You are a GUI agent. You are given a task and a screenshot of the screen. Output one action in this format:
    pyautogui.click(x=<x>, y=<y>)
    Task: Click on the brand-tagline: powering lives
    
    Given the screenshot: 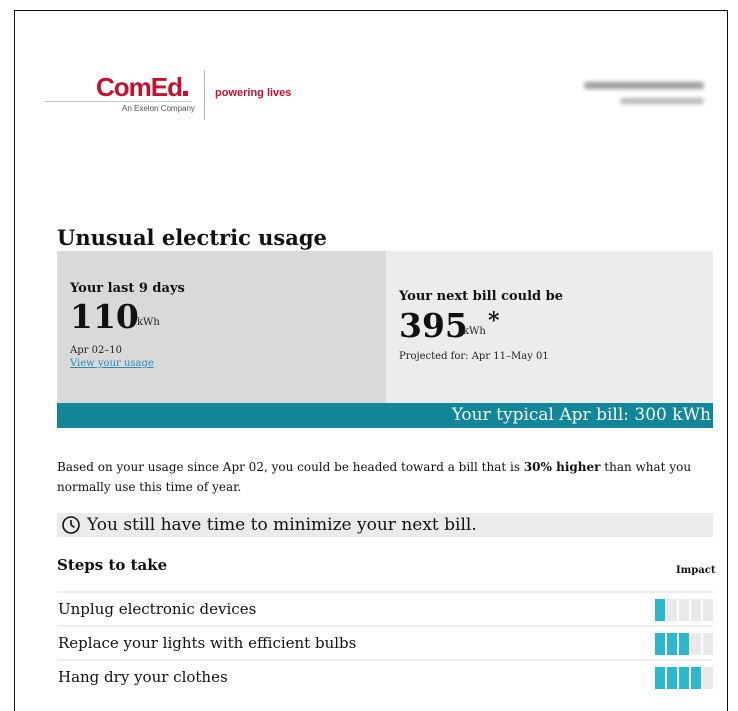 What is the action you would take?
    pyautogui.click(x=253, y=93)
    